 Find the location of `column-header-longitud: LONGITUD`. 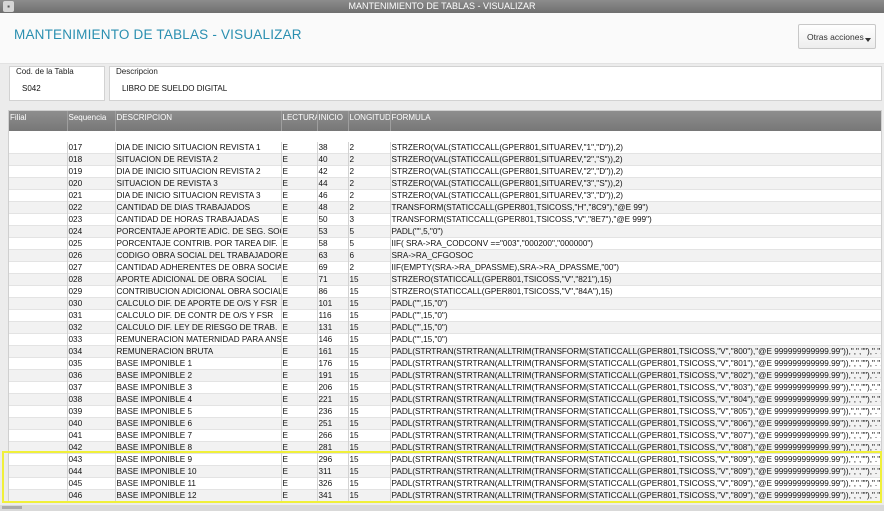

column-header-longitud: LONGITUD is located at coordinates (369, 121).